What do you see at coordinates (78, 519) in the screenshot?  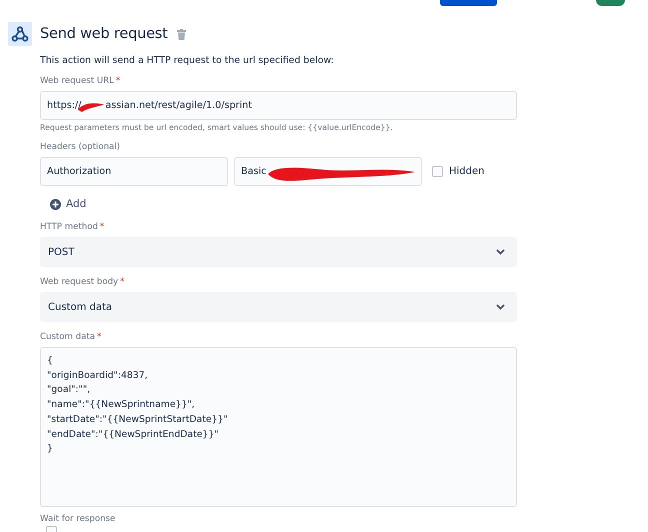 I see `field-label: Wait for response` at bounding box center [78, 519].